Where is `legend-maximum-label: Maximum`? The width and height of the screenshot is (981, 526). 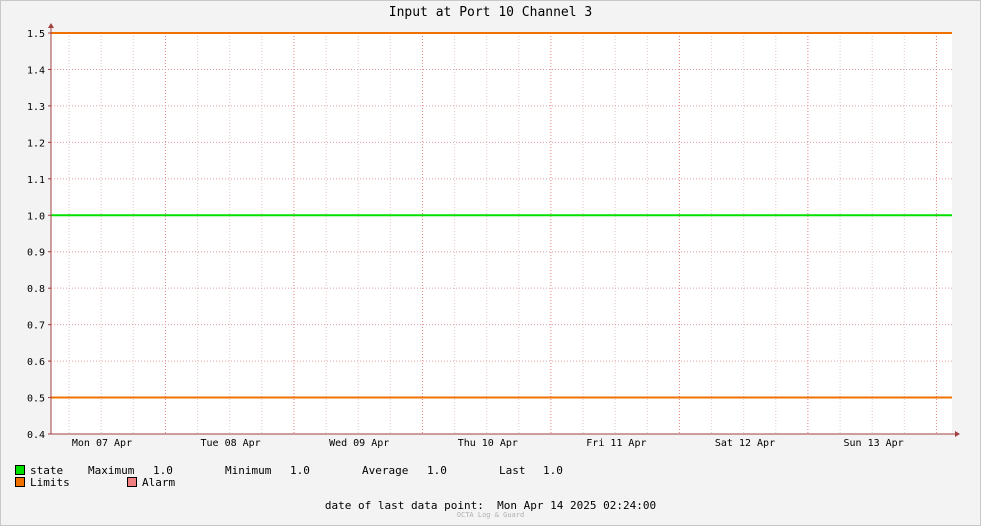 legend-maximum-label: Maximum is located at coordinates (111, 470).